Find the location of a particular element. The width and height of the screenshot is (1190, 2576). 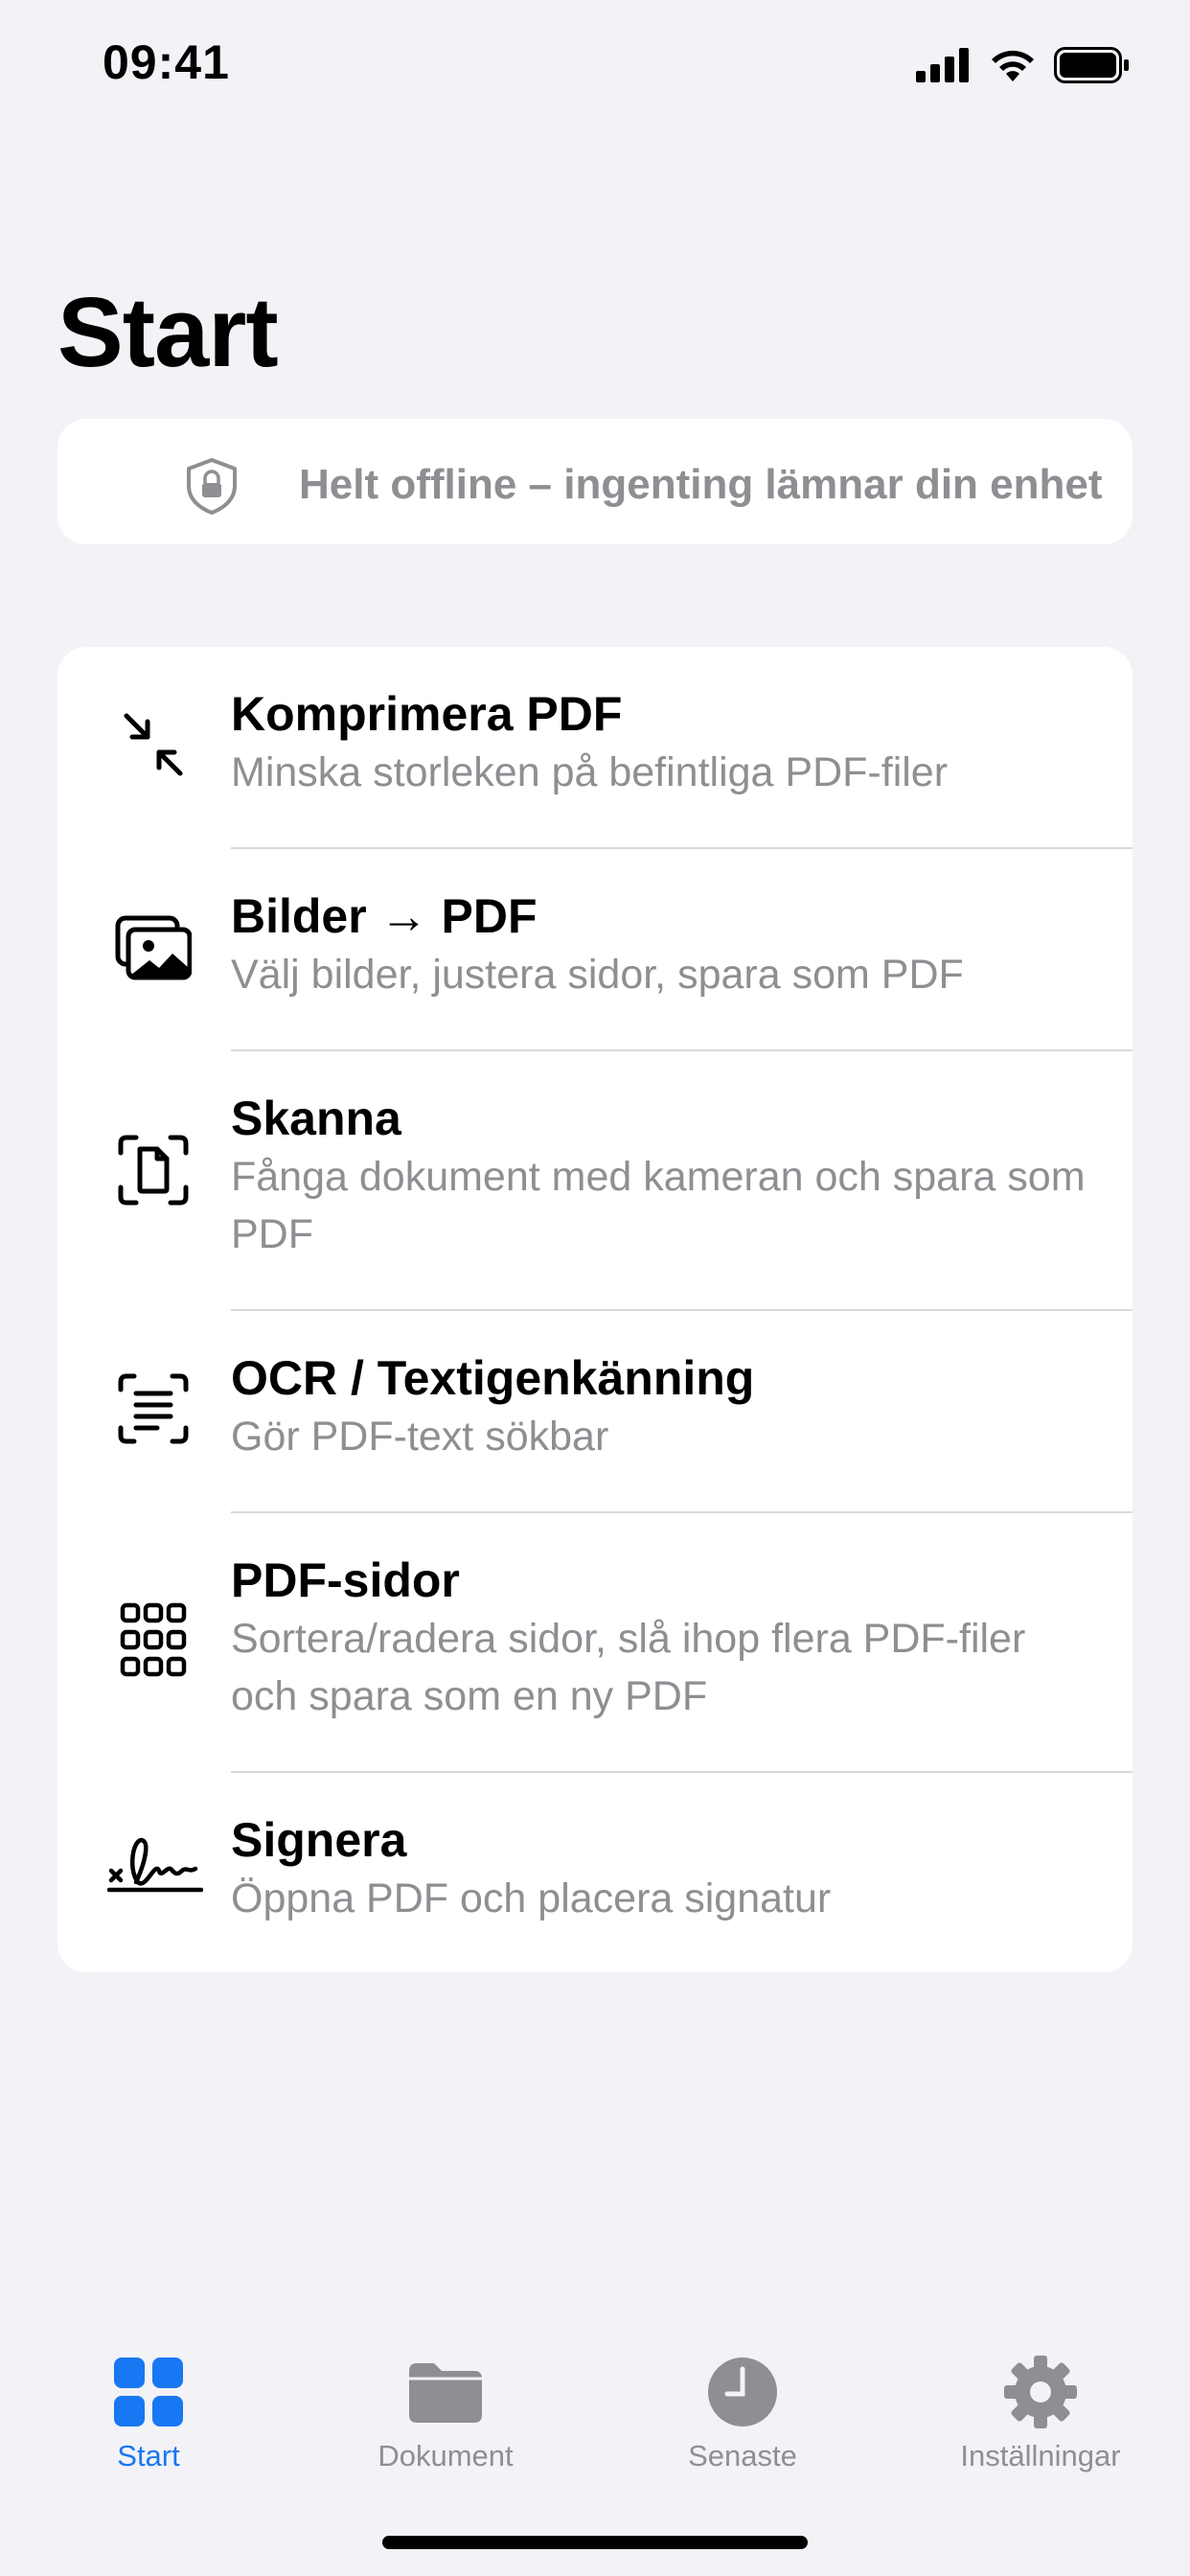

grid-icon is located at coordinates (148, 2392).